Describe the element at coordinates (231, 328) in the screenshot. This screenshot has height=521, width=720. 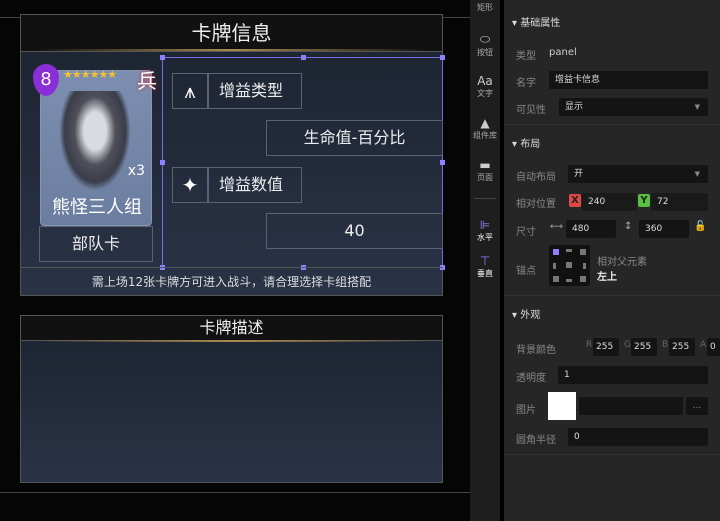
I see `card-desc-title: 卡牌描述` at that location.